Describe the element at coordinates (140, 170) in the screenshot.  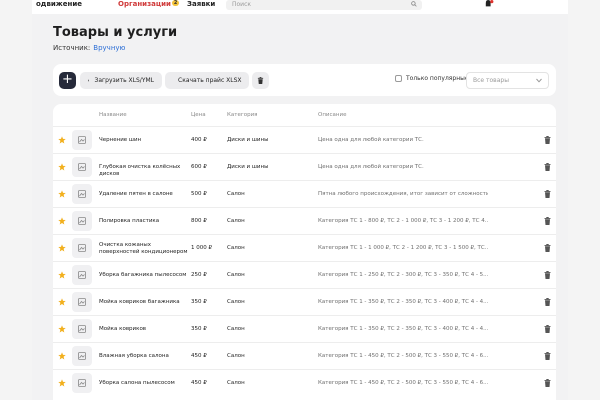
I see `product-name: Глубокая очистка колёсных дисков` at that location.